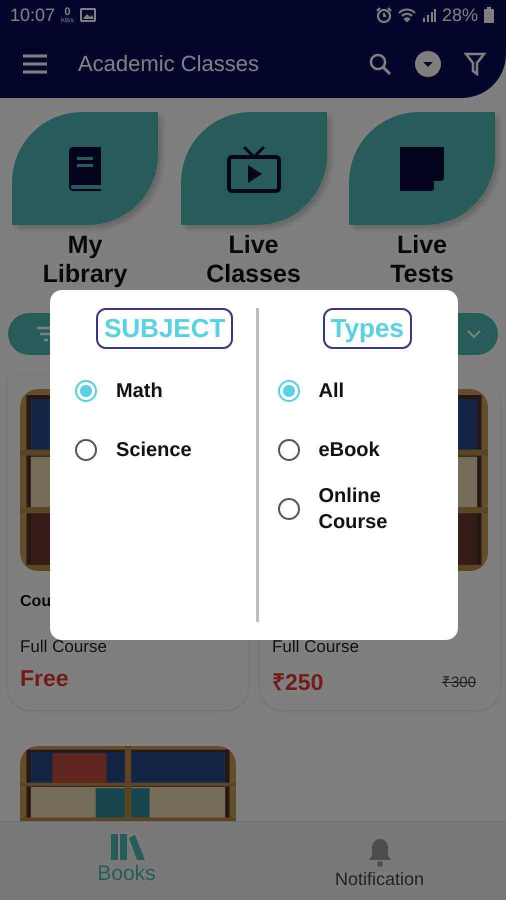 The height and width of the screenshot is (900, 506). What do you see at coordinates (166, 449) in the screenshot?
I see `option-label: Science` at bounding box center [166, 449].